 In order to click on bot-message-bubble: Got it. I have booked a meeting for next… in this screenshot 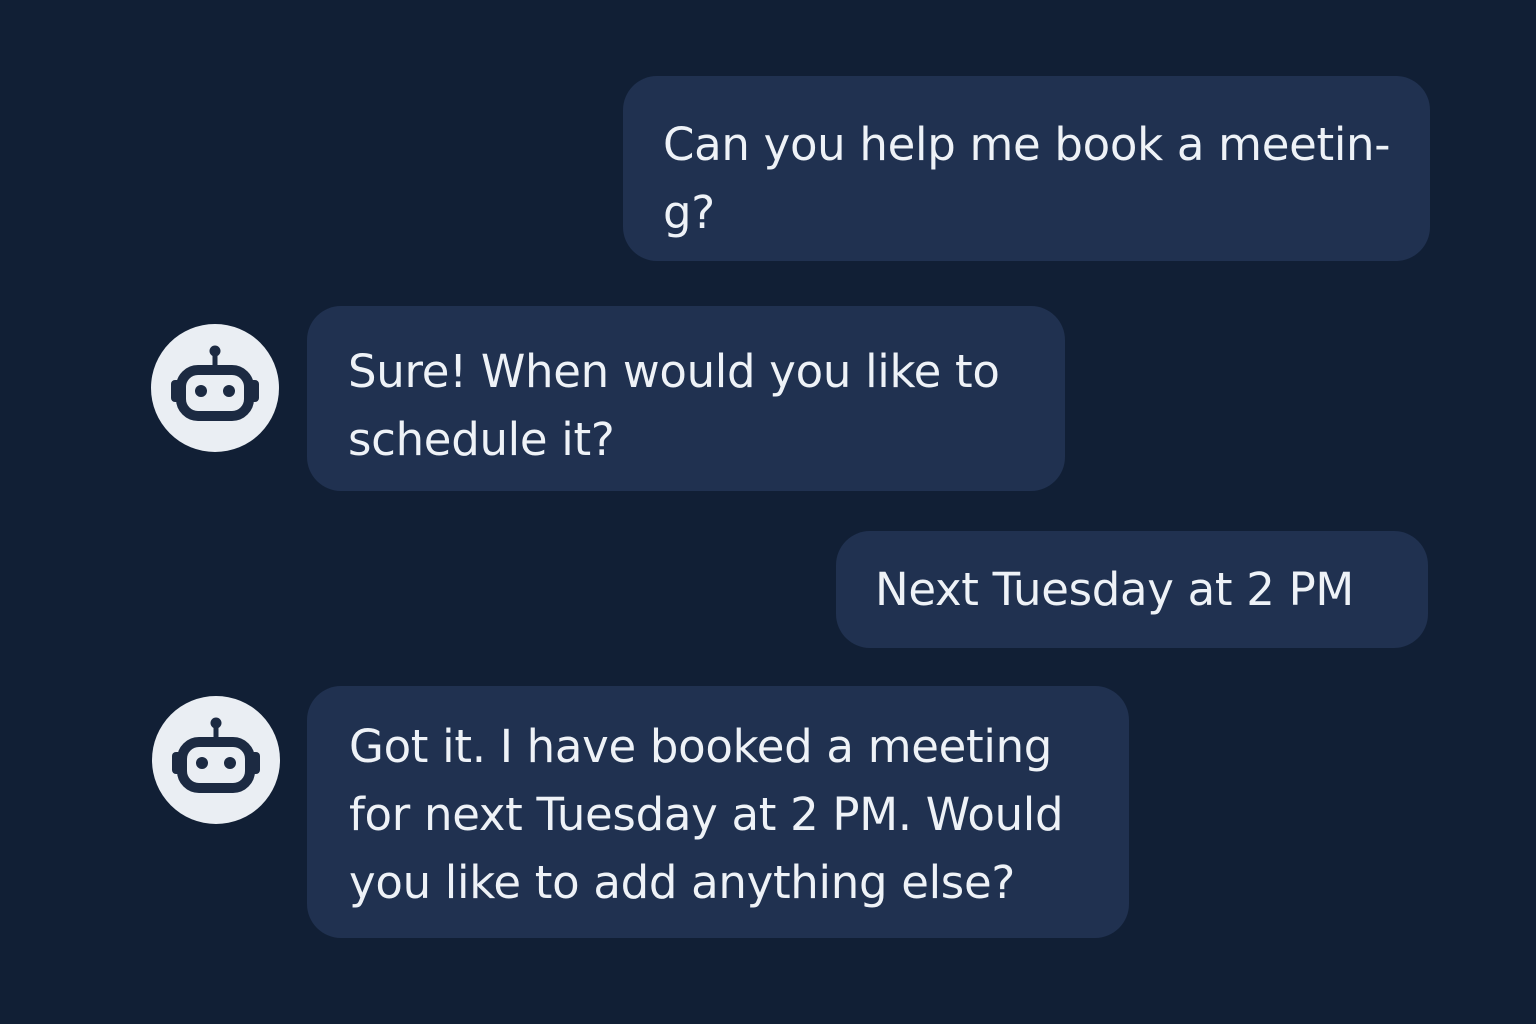, I will do `click(718, 812)`.